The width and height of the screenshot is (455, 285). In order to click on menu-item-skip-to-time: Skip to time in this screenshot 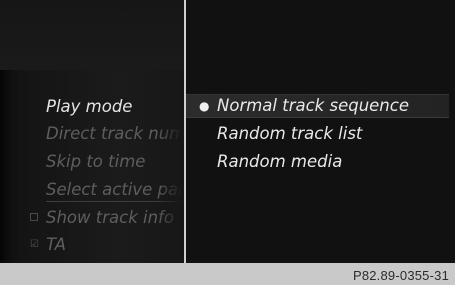, I will do `click(114, 162)`.